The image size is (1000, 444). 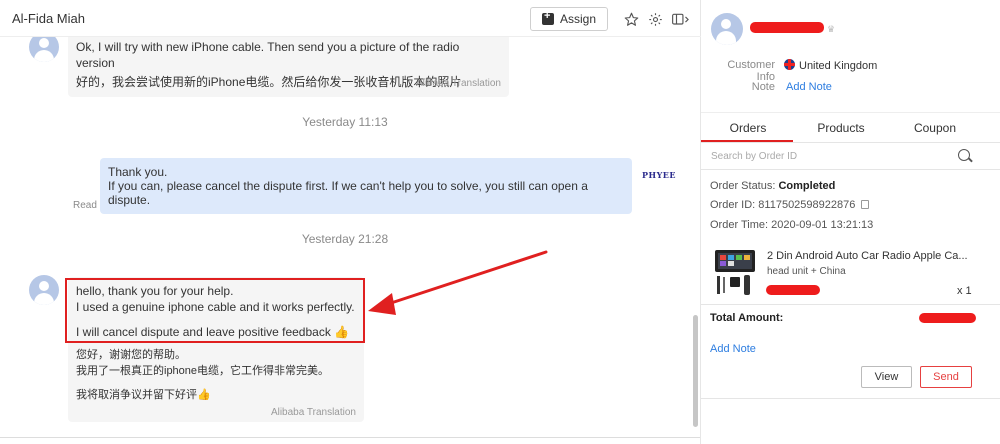 I want to click on annotation-arrow, so click(x=458, y=282).